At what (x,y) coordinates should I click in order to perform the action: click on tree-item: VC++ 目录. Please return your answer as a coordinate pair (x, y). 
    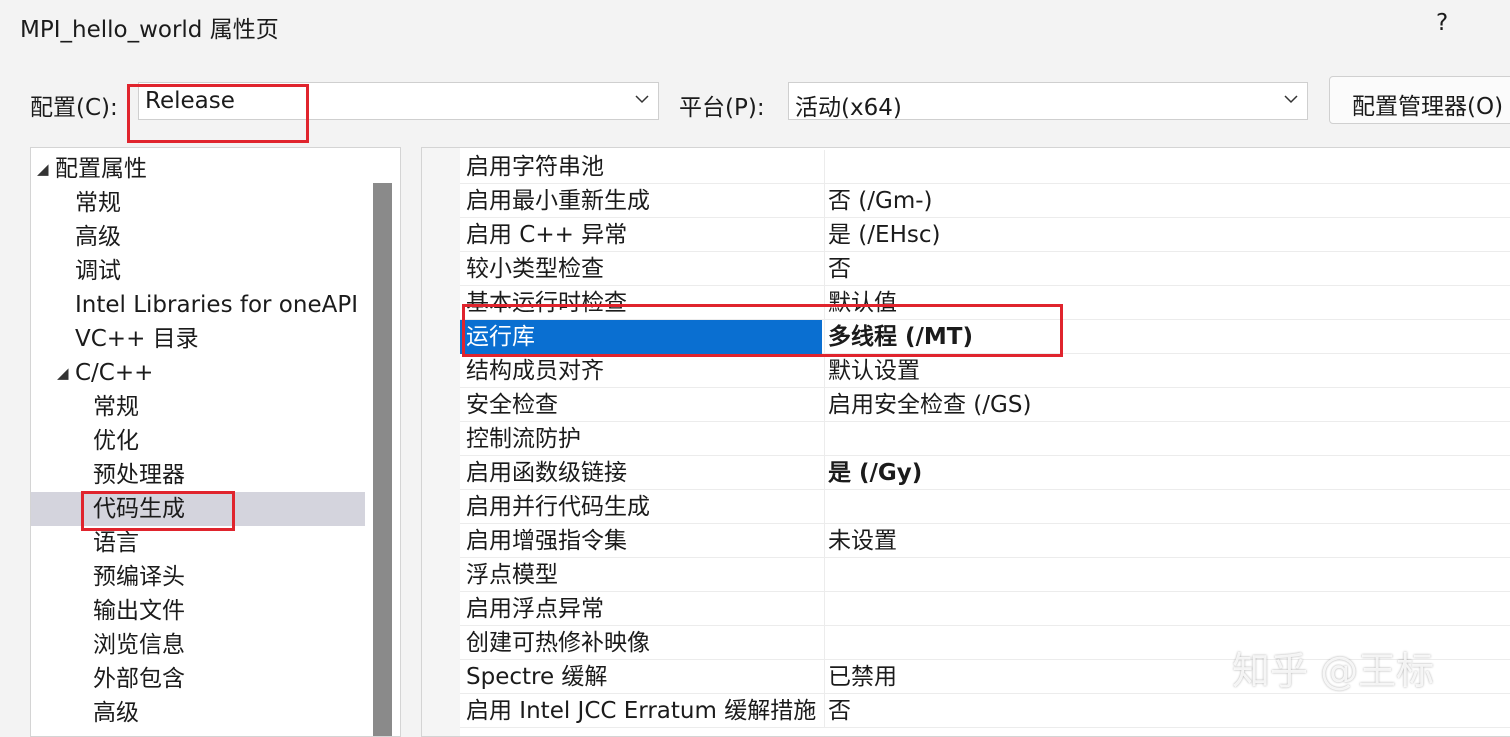
    Looking at the image, I should click on (198, 339).